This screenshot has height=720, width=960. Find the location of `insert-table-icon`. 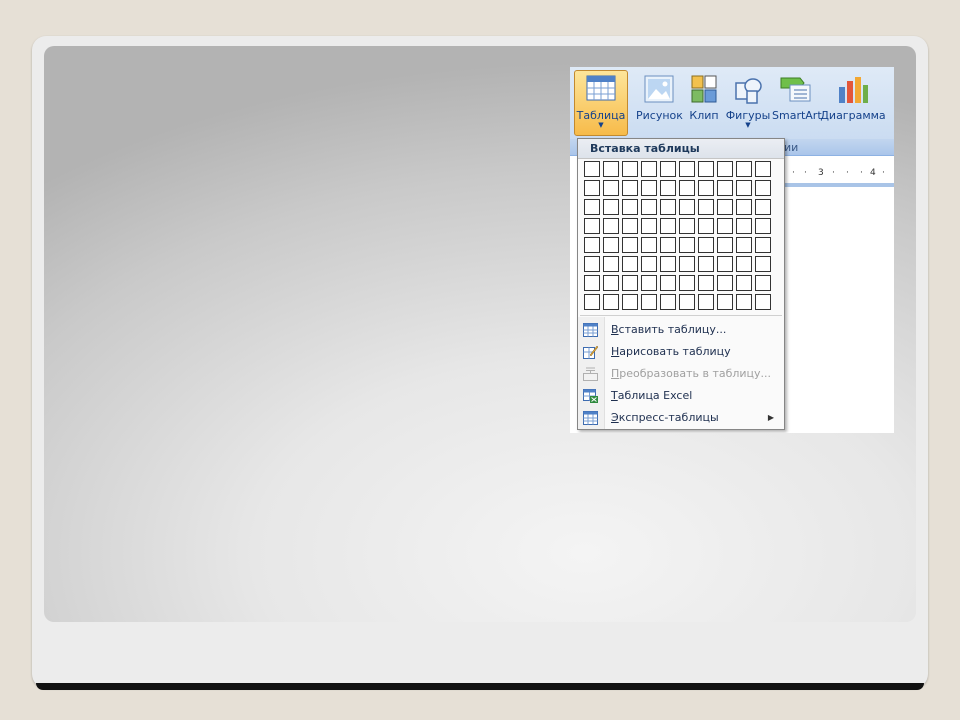

insert-table-icon is located at coordinates (590, 330).